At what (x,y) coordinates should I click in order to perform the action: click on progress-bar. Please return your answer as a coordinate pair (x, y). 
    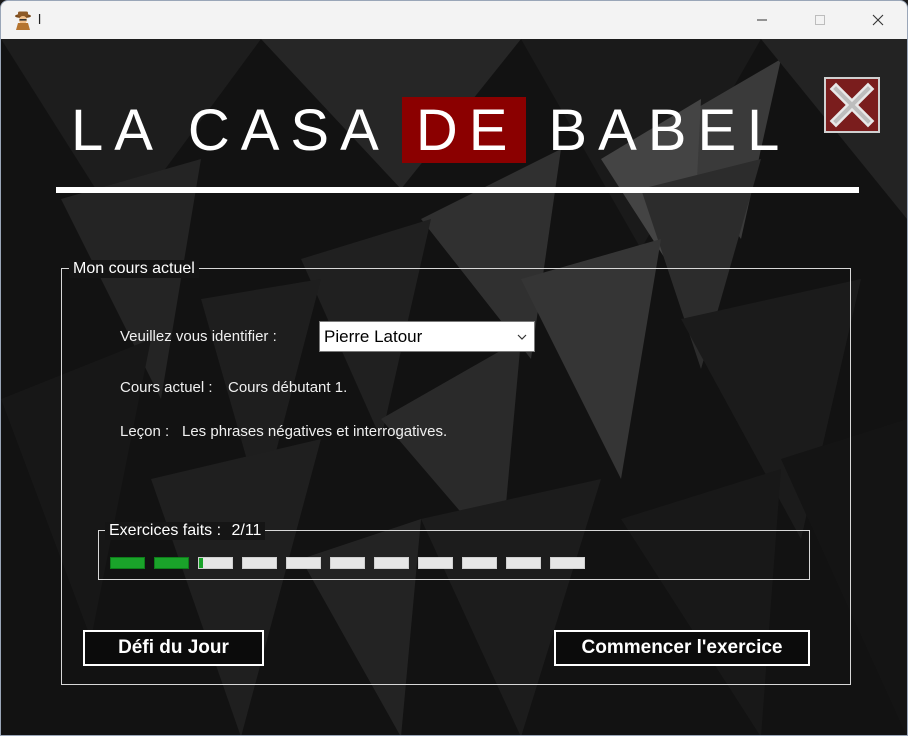
    Looking at the image, I should click on (347, 563).